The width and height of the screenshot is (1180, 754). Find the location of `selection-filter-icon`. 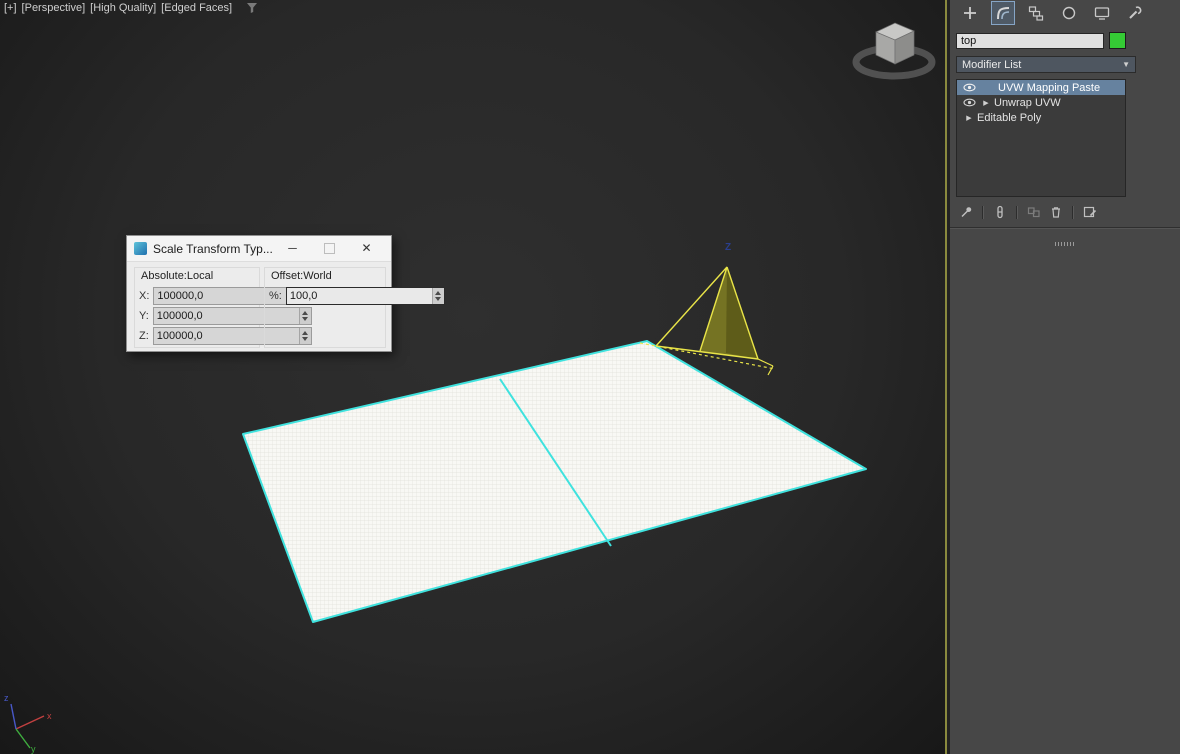

selection-filter-icon is located at coordinates (252, 8).